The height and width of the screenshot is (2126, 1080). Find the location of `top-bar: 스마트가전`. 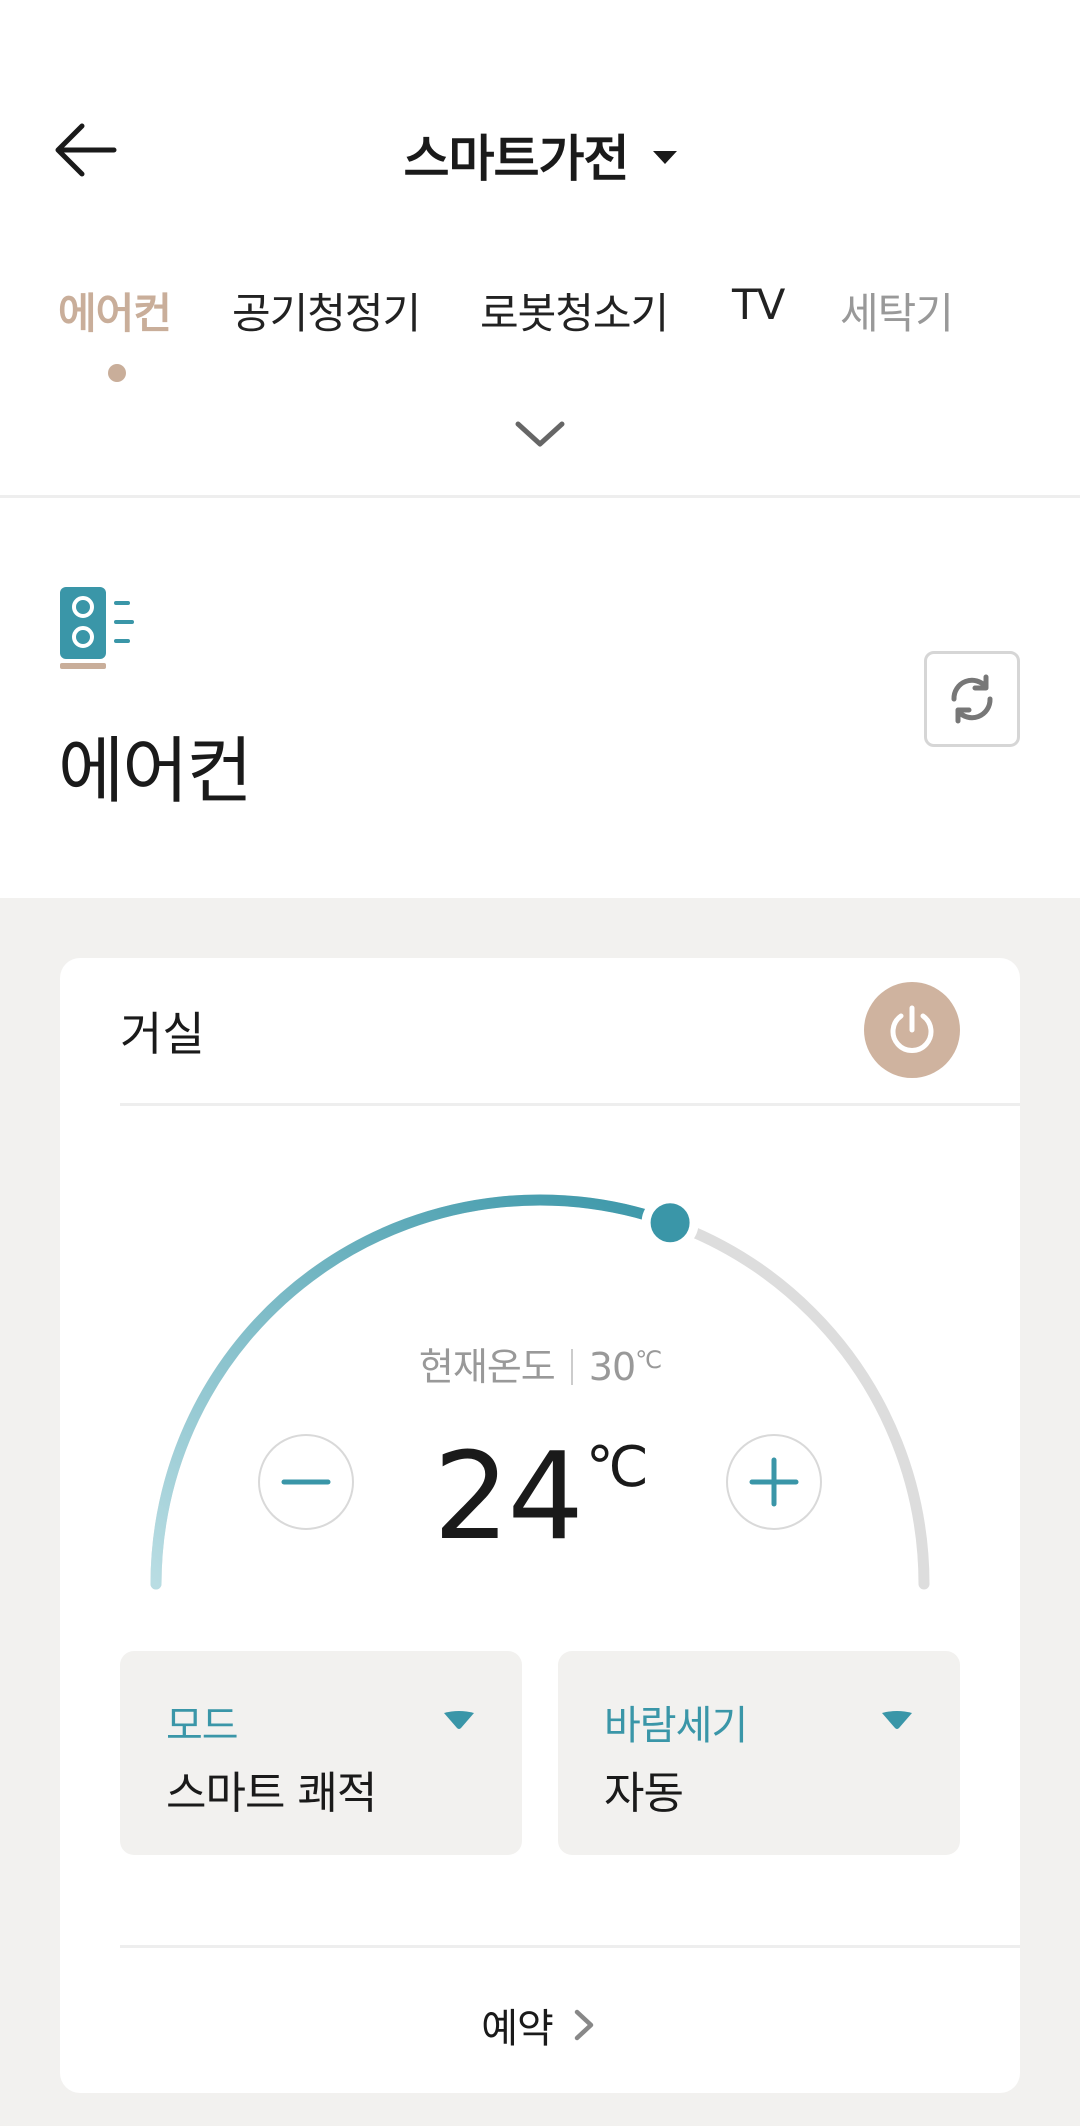

top-bar: 스마트가전 is located at coordinates (540, 120).